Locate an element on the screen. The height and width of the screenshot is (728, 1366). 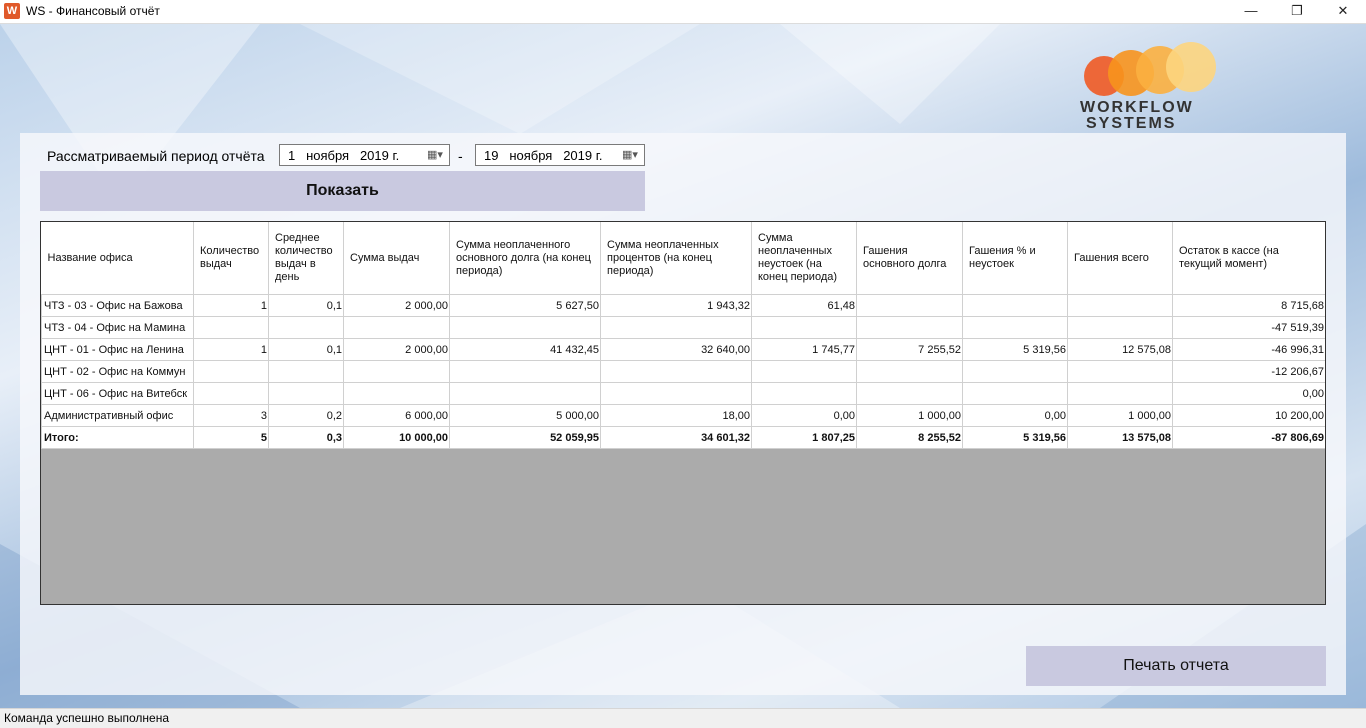
table-cell: 61,48 is located at coordinates (804, 305).